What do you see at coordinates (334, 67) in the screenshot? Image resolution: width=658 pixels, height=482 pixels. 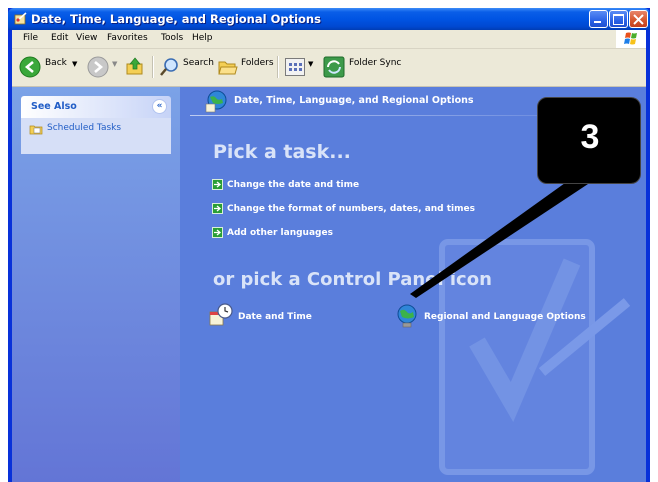 I see `folder-sync-icon` at bounding box center [334, 67].